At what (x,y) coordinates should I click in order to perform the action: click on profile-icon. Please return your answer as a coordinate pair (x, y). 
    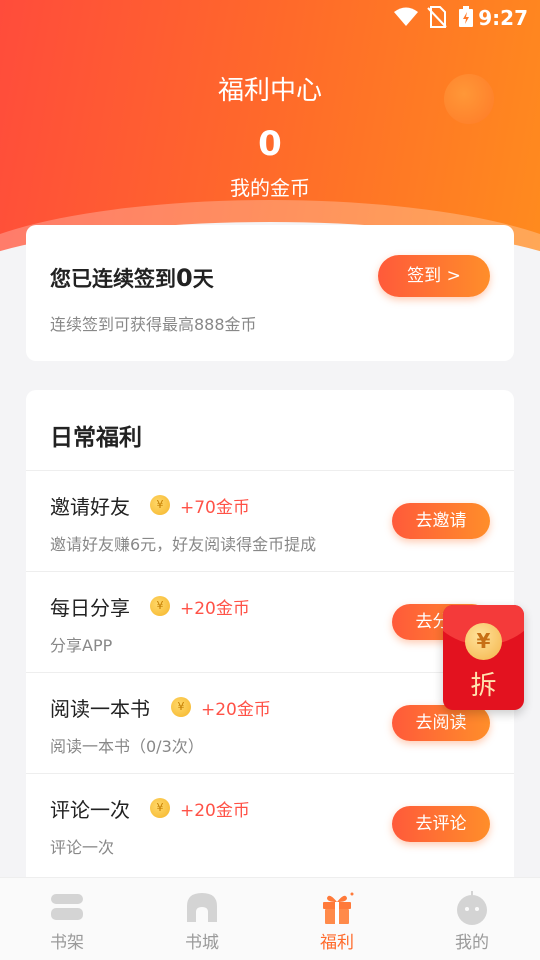
    Looking at the image, I should click on (472, 908).